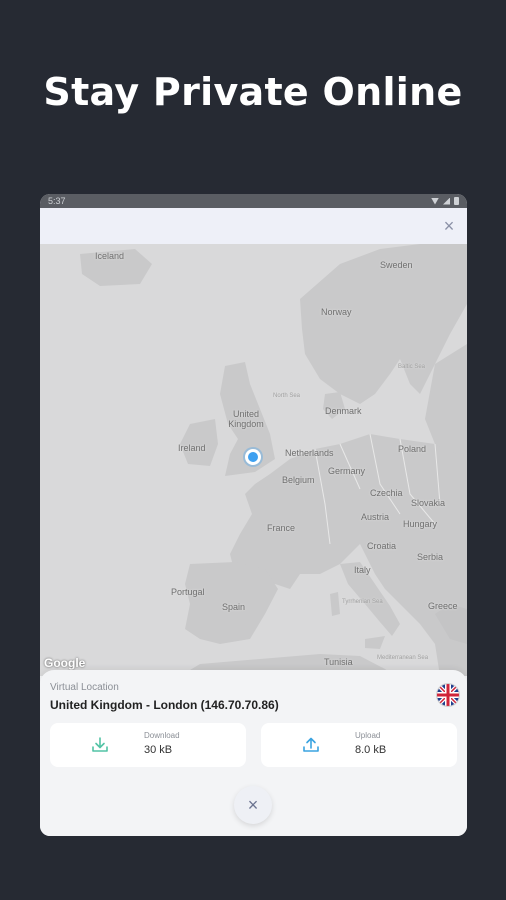 This screenshot has height=900, width=506. Describe the element at coordinates (234, 607) in the screenshot. I see `map-label-spain: Spain` at that location.